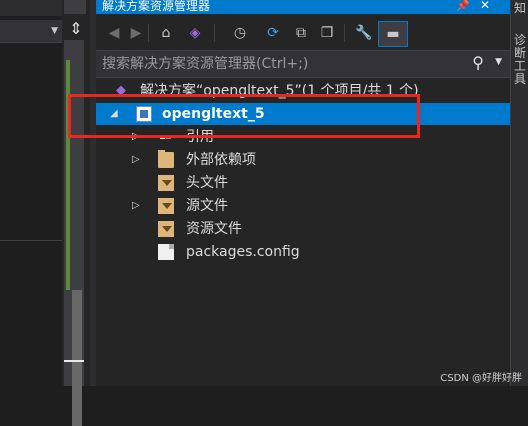 This screenshot has height=426, width=528. What do you see at coordinates (303, 183) in the screenshot?
I see `tree-item: 头文件` at bounding box center [303, 183].